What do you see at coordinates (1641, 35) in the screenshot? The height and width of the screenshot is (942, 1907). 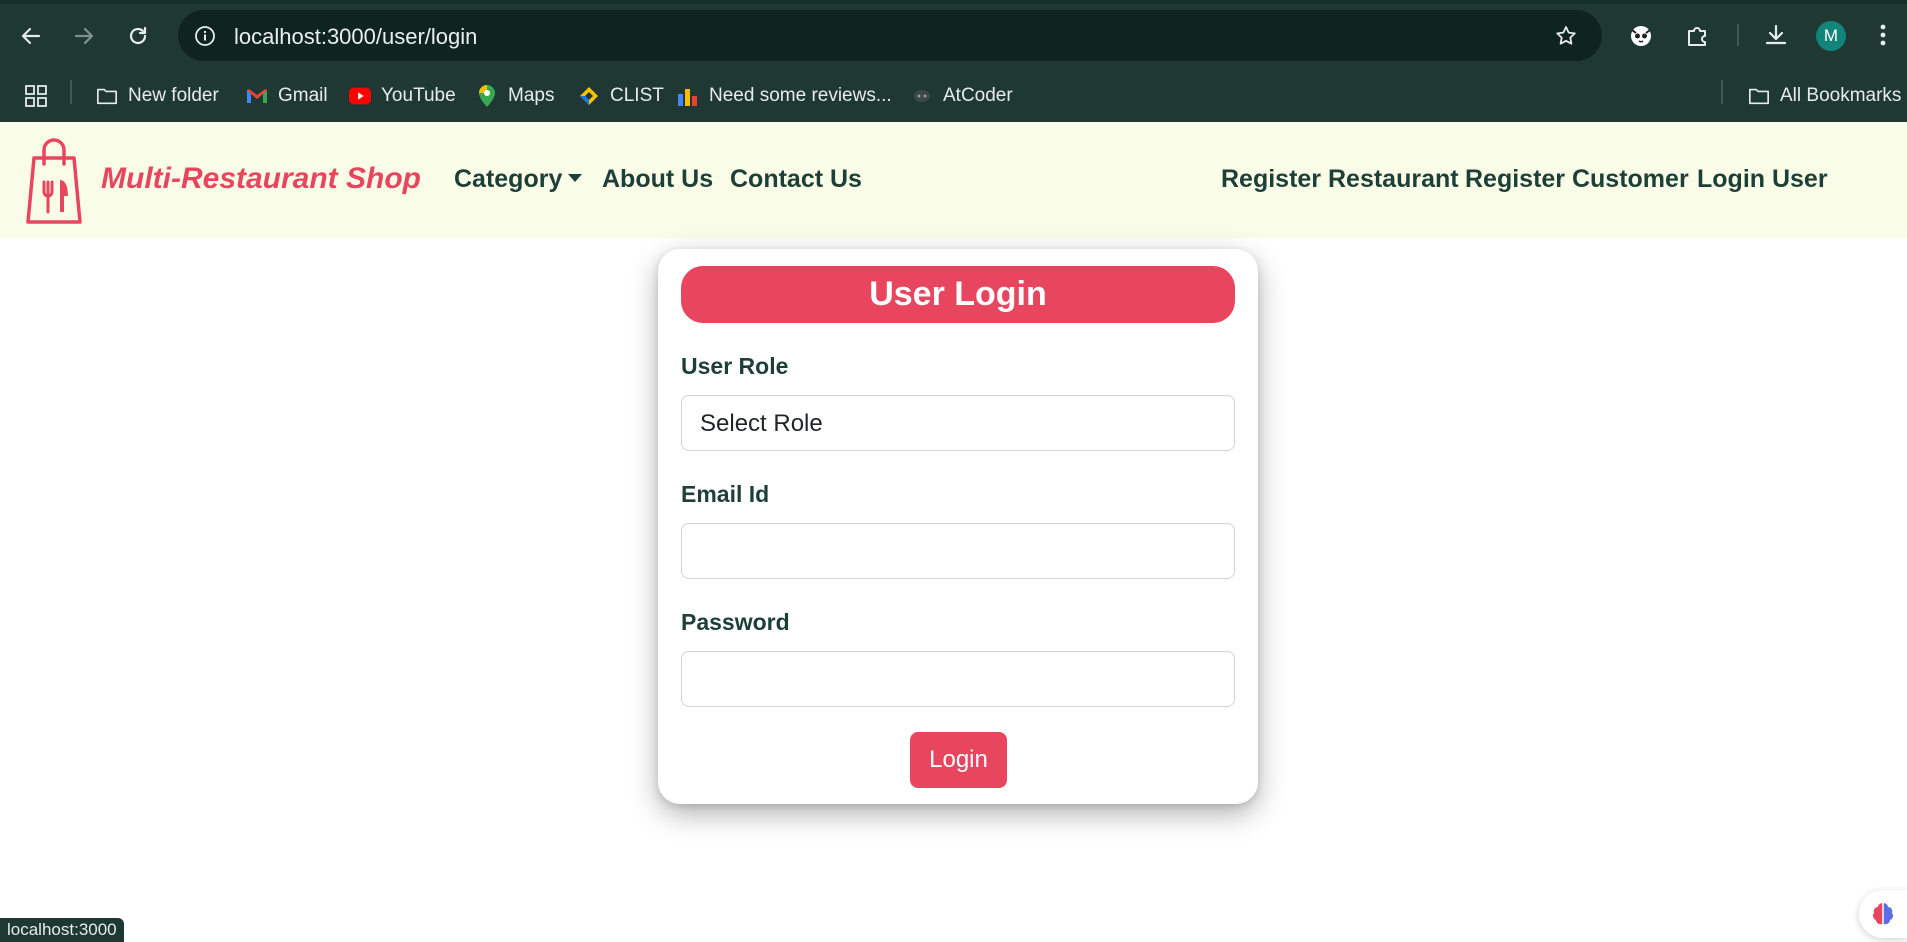 I see `extension-cat-icon` at bounding box center [1641, 35].